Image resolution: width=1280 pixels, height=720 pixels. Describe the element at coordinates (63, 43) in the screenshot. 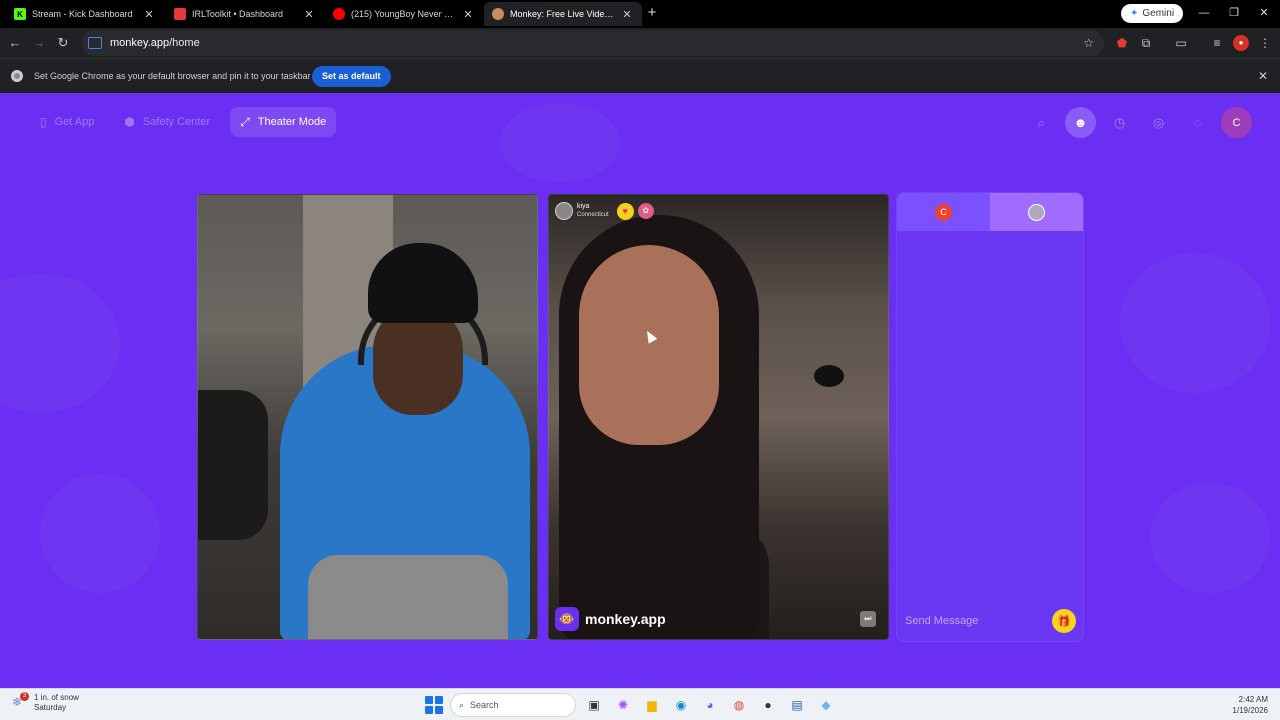

I see `reload-icon: ↻` at that location.